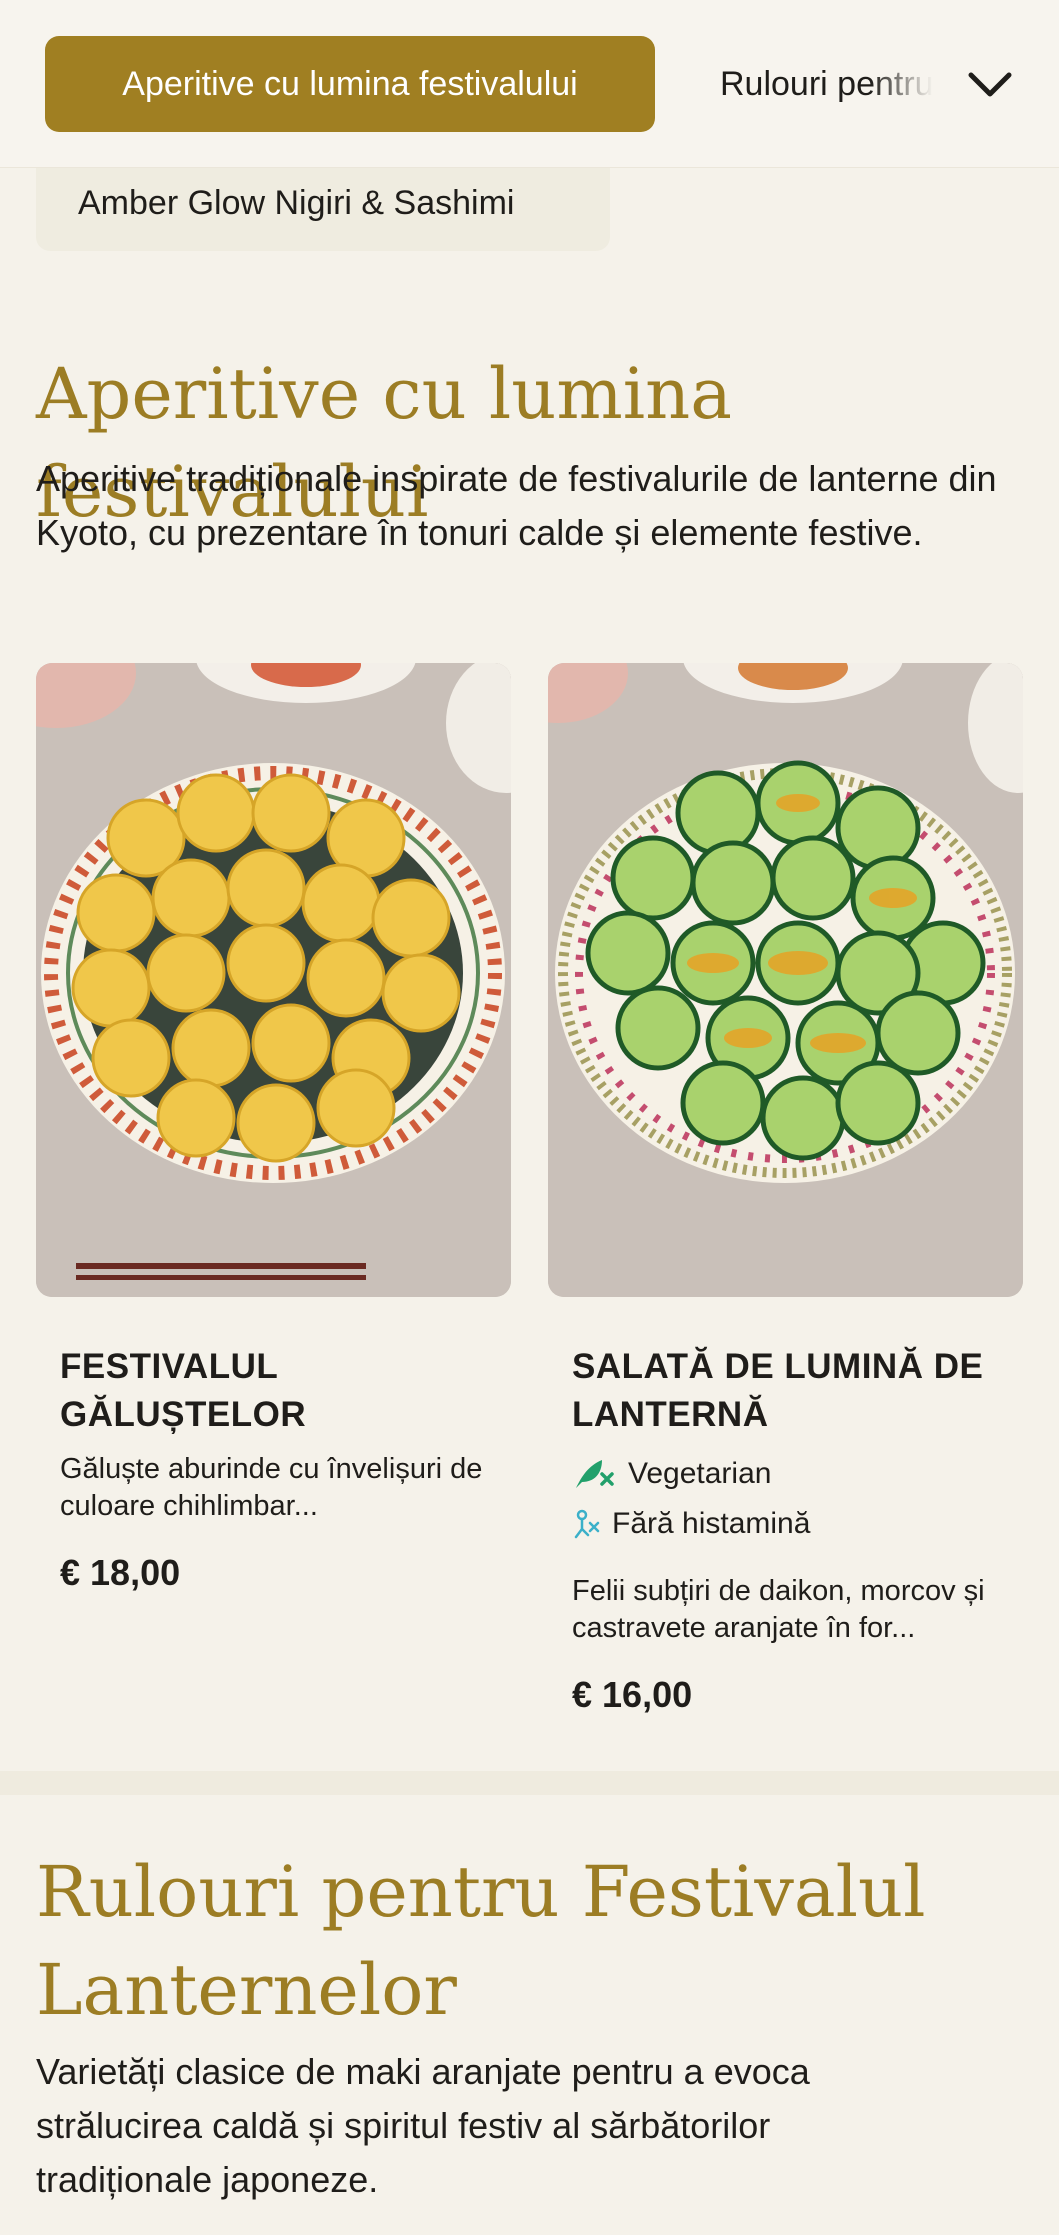  What do you see at coordinates (350, 84) in the screenshot?
I see `category-tab-active: Aperitive cu lumina festivalului` at bounding box center [350, 84].